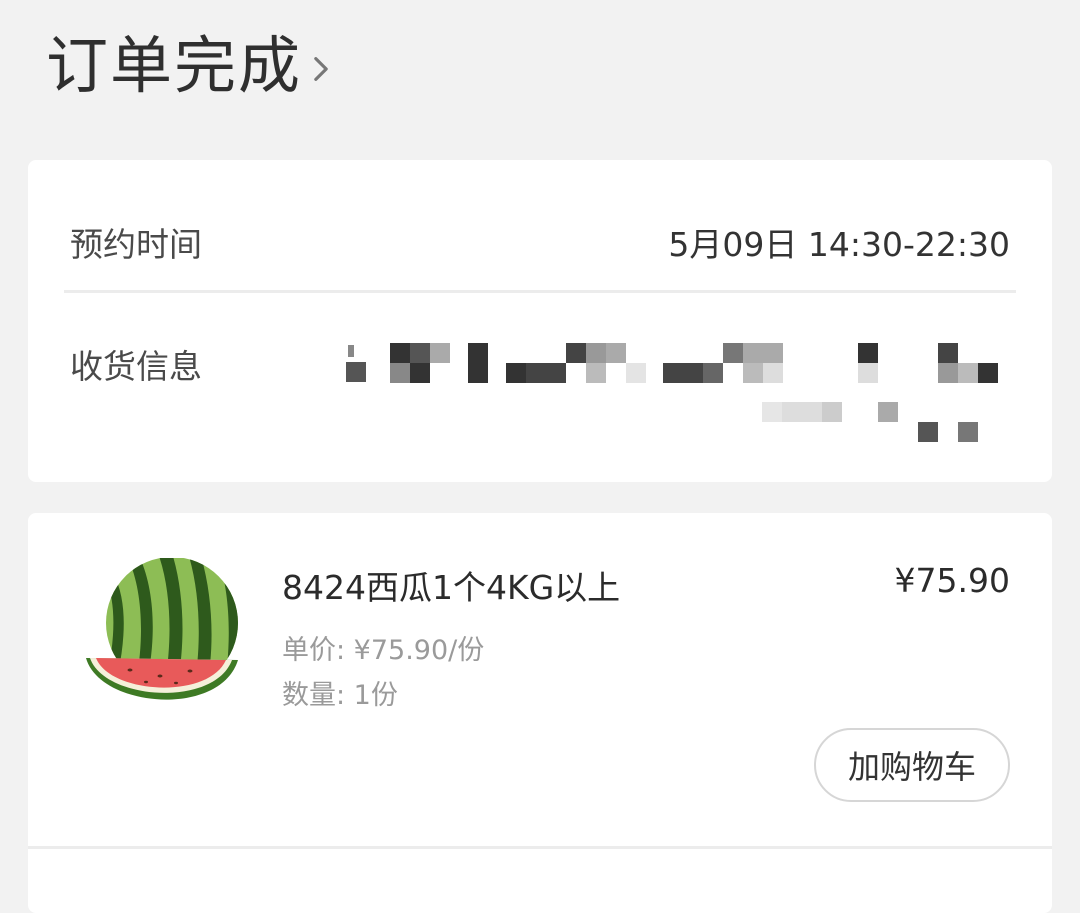  Describe the element at coordinates (673, 395) in the screenshot. I see `redacted-address` at that location.